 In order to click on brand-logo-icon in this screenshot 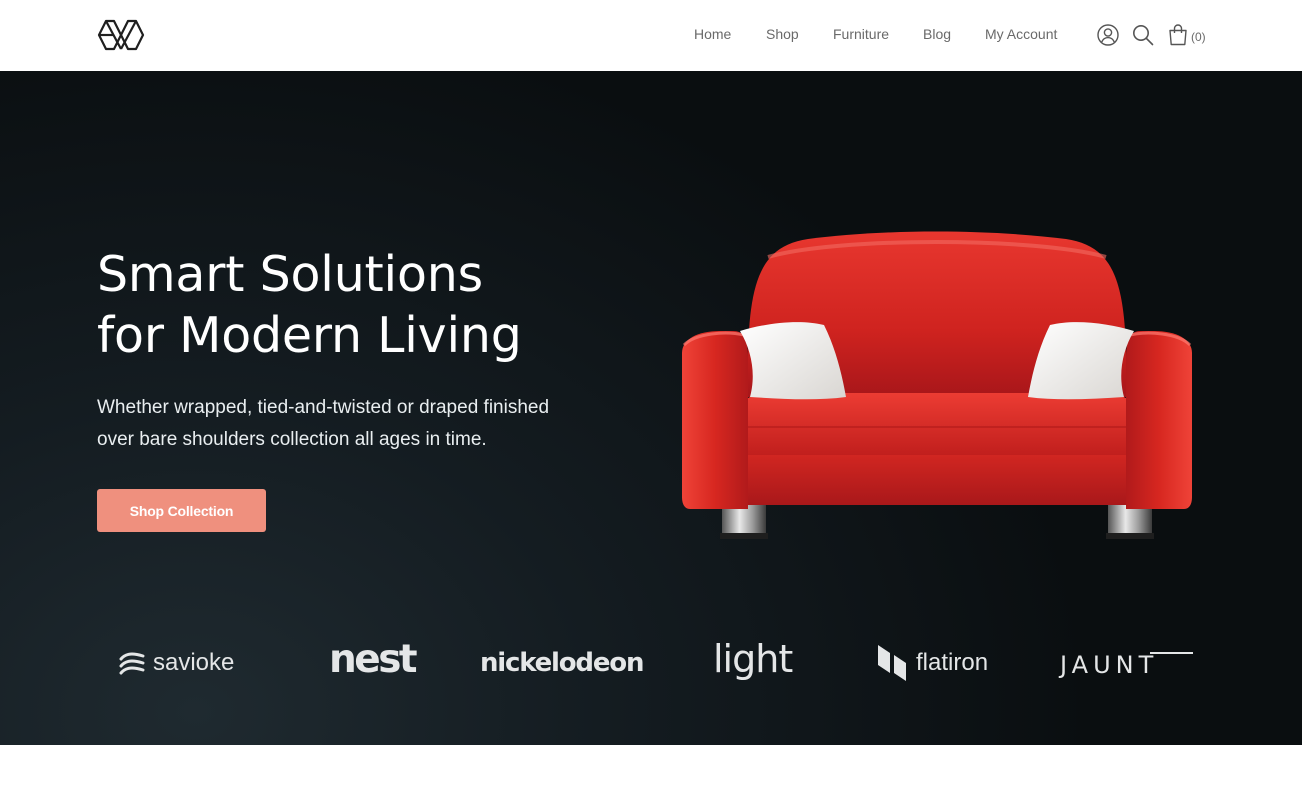, I will do `click(121, 35)`.